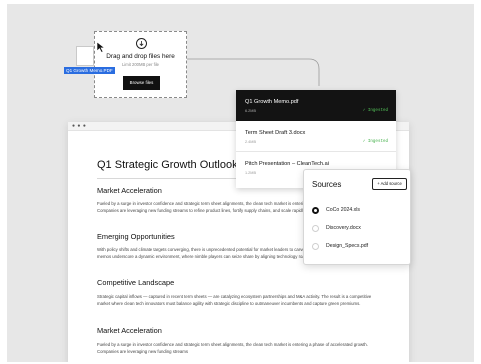 Image resolution: width=481 pixels, height=364 pixels. Describe the element at coordinates (316, 105) in the screenshot. I see `upload-item: Q1 Growth Memo.pdf 6.2MB ✓ Ingested` at that location.